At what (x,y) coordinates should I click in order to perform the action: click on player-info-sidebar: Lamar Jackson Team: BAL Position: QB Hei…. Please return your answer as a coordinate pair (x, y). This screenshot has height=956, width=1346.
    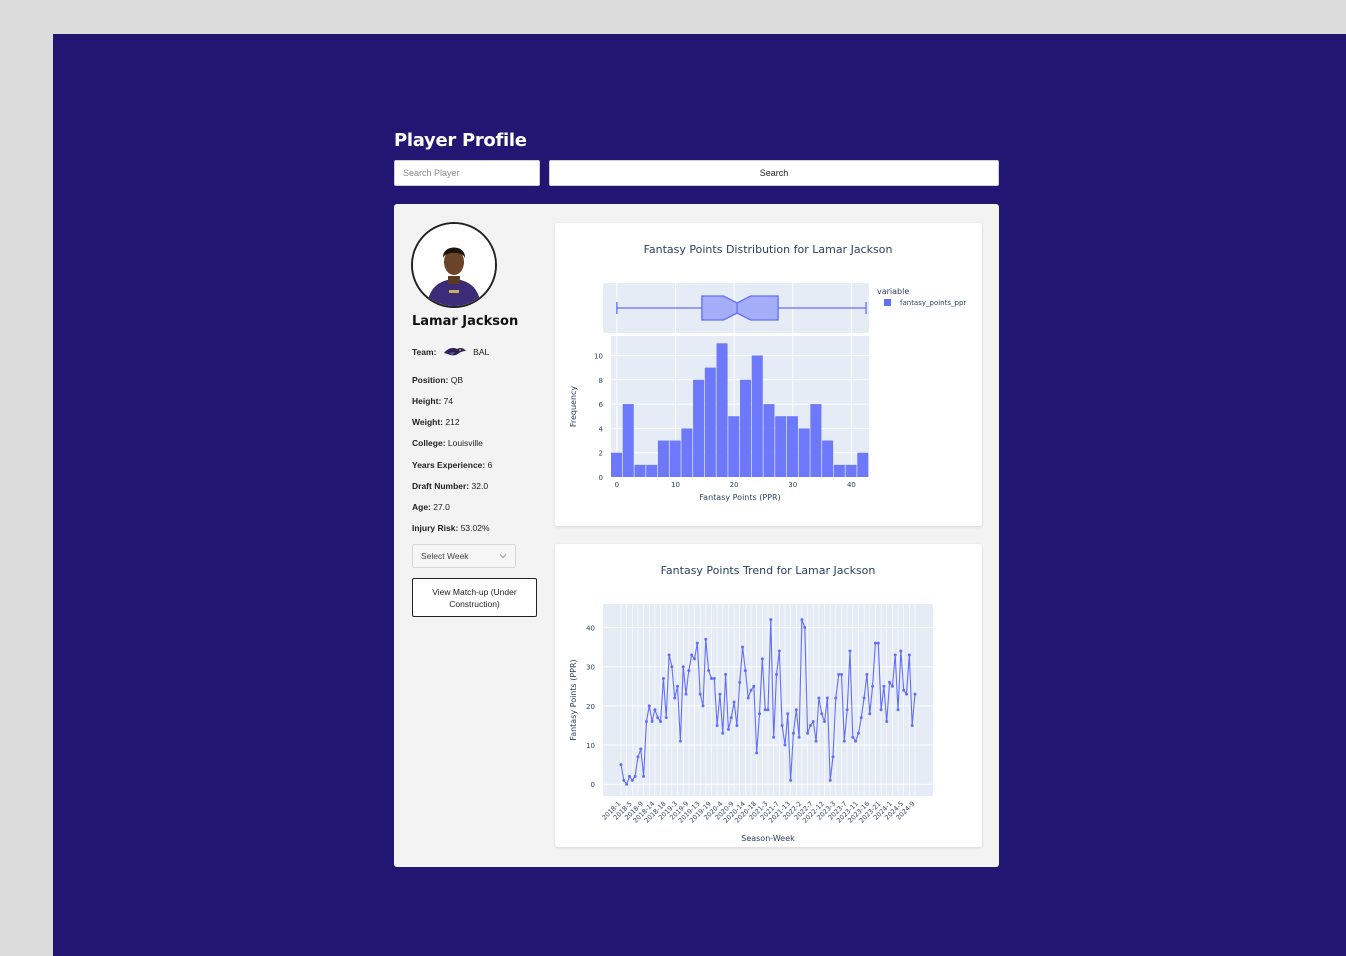
    Looking at the image, I should click on (474, 535).